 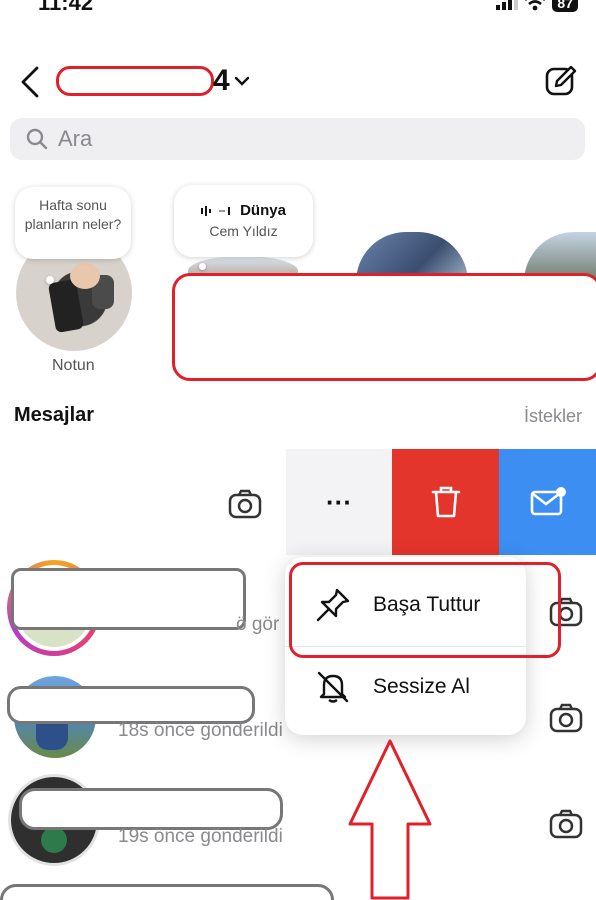 What do you see at coordinates (339, 502) in the screenshot?
I see `more-options-button: ···` at bounding box center [339, 502].